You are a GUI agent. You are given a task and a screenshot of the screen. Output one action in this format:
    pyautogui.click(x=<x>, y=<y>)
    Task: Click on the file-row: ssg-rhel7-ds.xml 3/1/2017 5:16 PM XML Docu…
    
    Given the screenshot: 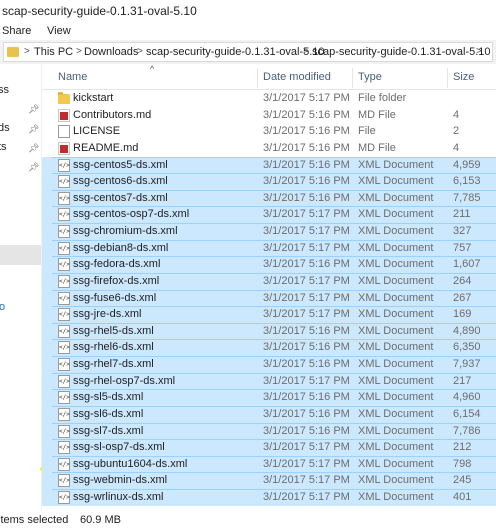 What is the action you would take?
    pyautogui.click(x=269, y=364)
    